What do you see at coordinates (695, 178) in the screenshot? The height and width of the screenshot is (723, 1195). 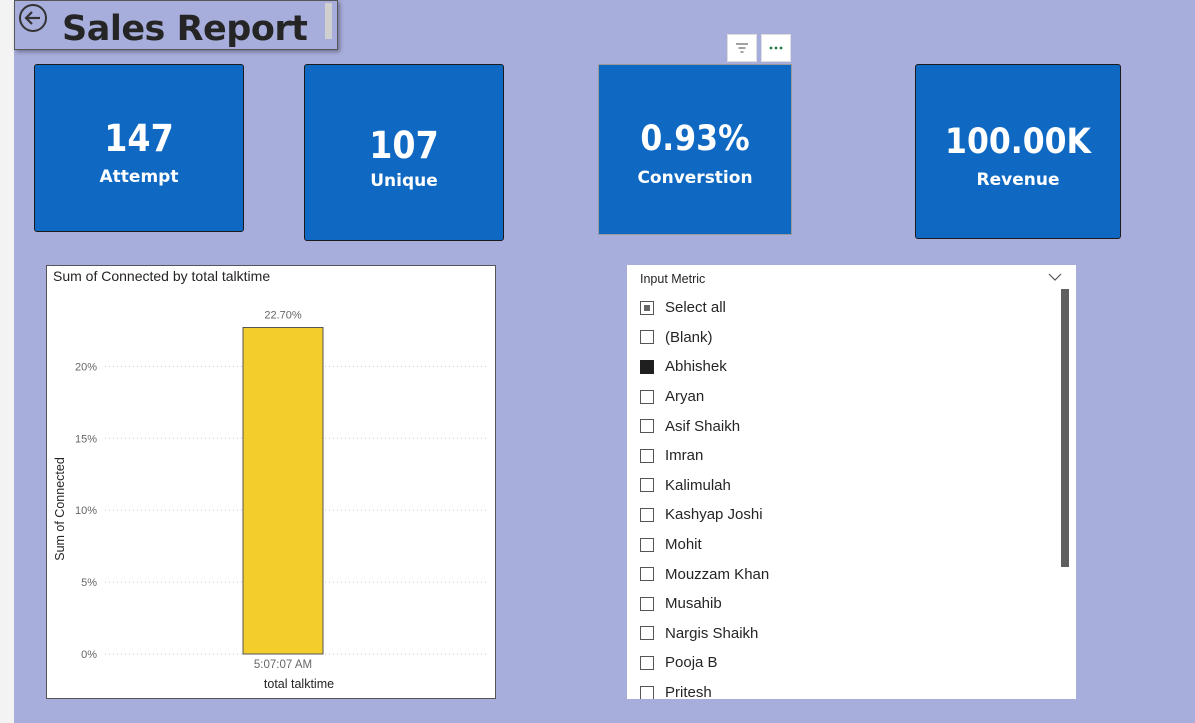 I see `kpi-label: Converstion` at bounding box center [695, 178].